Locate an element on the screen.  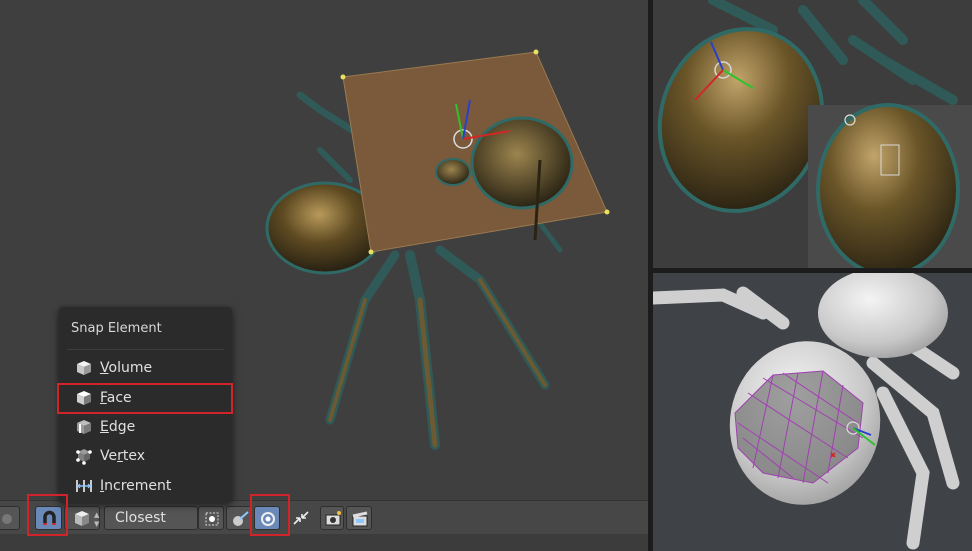
menu-item-label: Increment is located at coordinates (136, 486).